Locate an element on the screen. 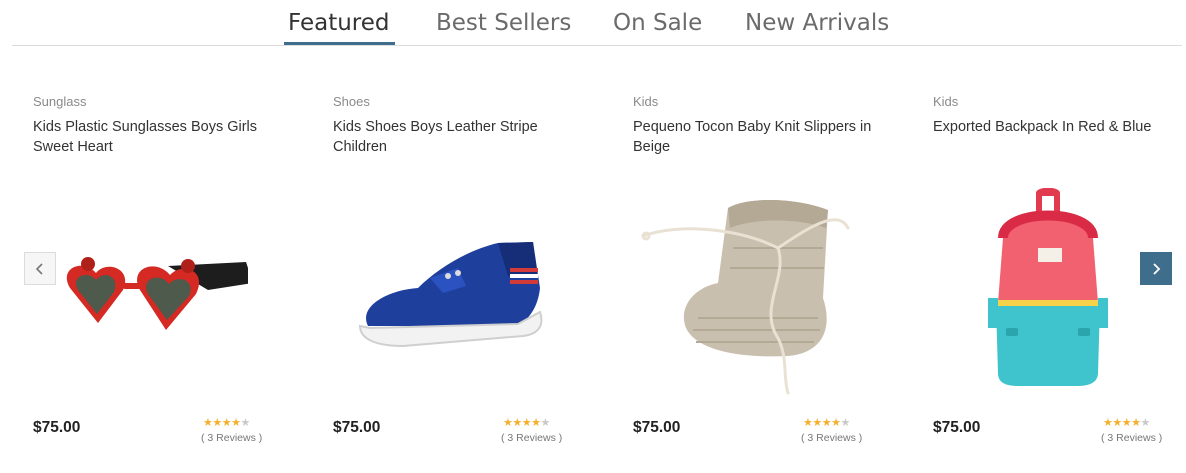  product-title: Kids Shoes Boys Leather Stripe Children is located at coordinates (453, 137).